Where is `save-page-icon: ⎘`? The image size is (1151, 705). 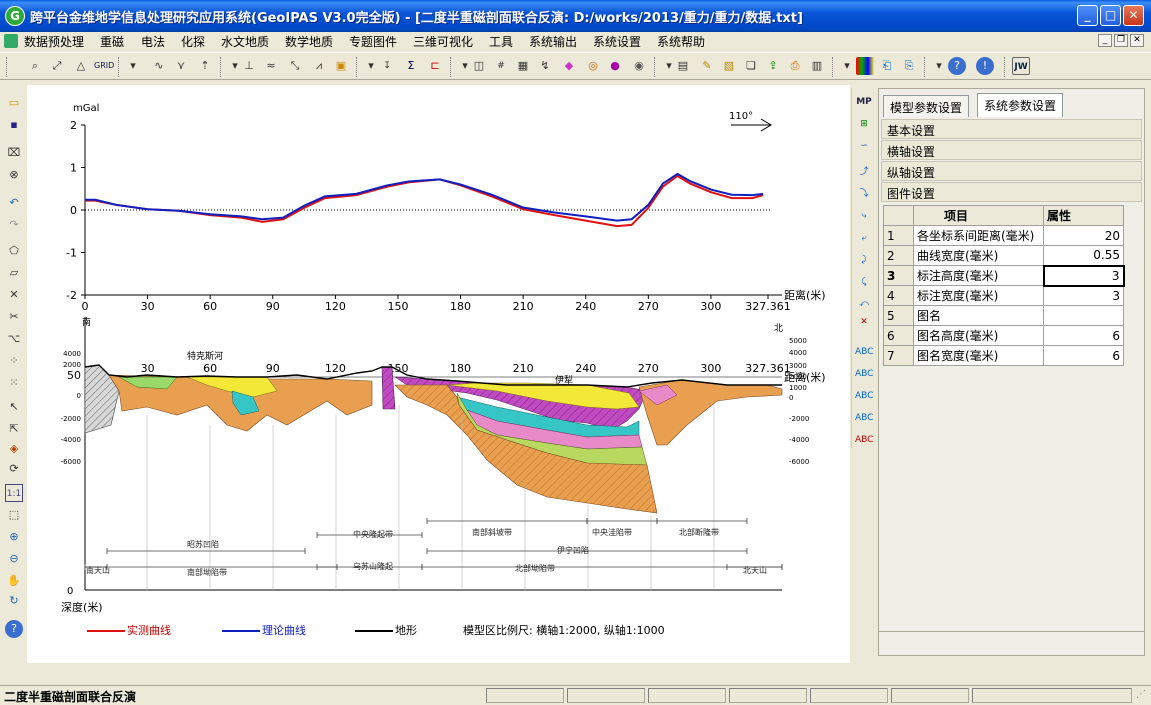
save-page-icon: ⎘ is located at coordinates (909, 66).